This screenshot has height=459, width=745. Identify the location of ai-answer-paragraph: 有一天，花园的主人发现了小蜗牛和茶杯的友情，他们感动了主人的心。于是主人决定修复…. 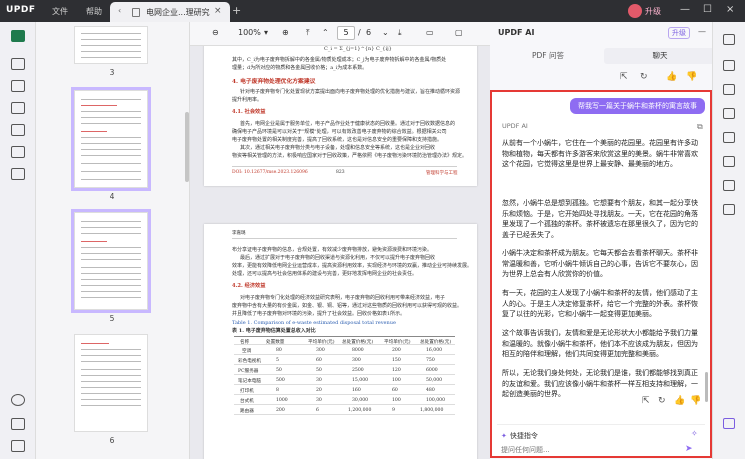
(600, 303).